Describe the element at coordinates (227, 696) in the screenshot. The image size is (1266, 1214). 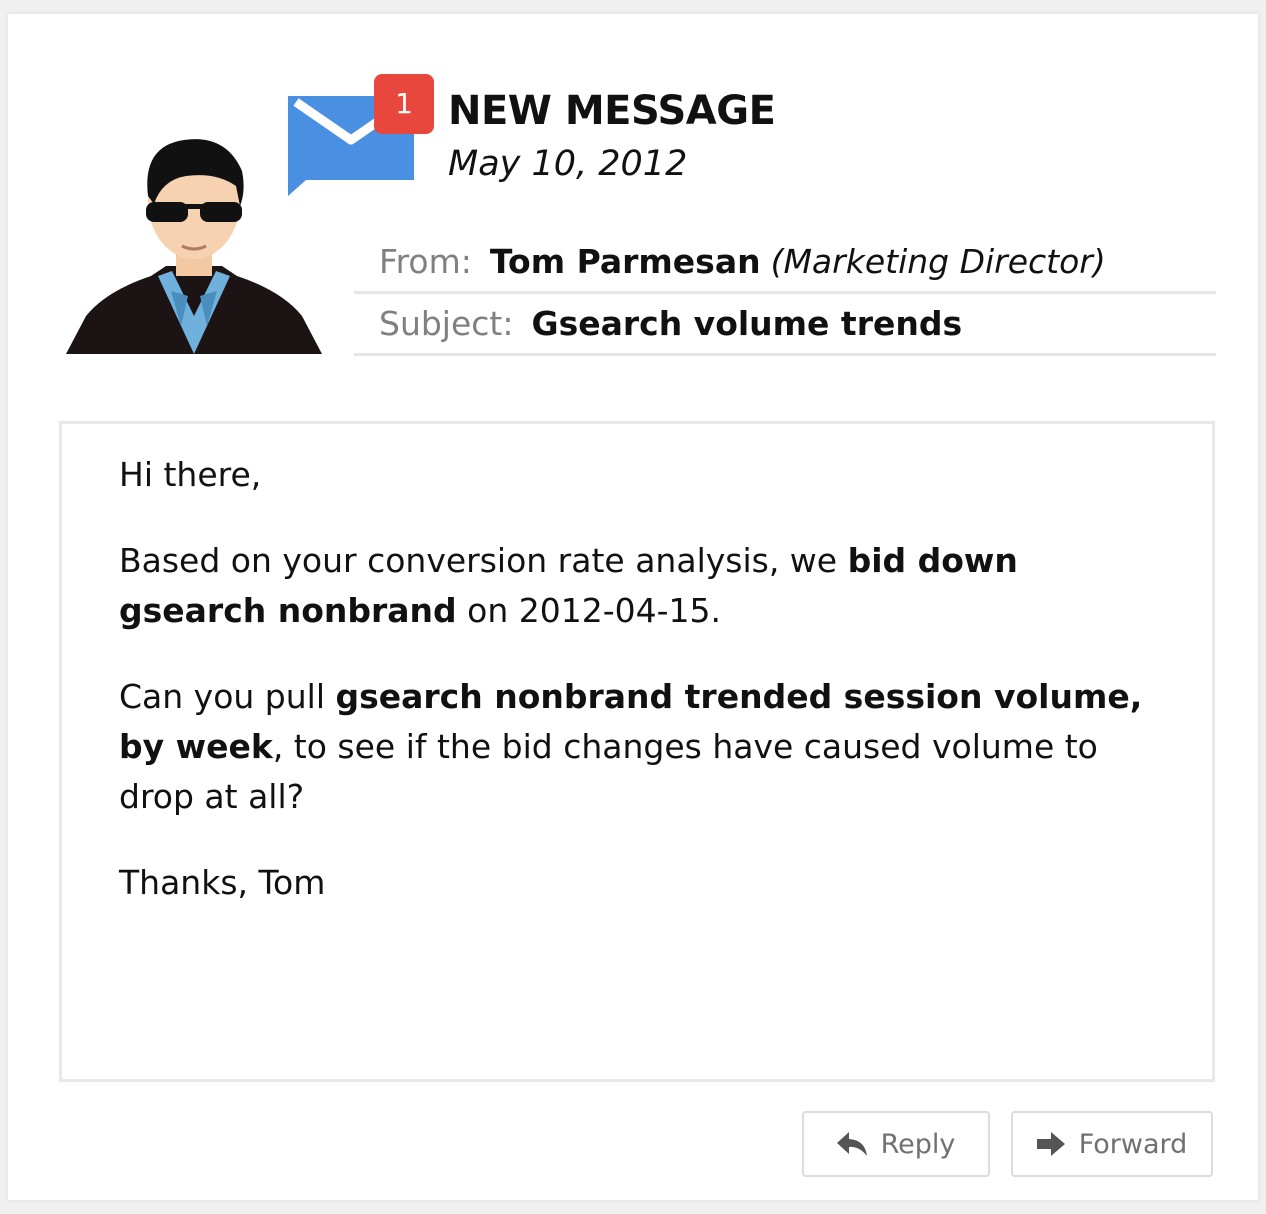
I see `body-text: Can you pull` at that location.